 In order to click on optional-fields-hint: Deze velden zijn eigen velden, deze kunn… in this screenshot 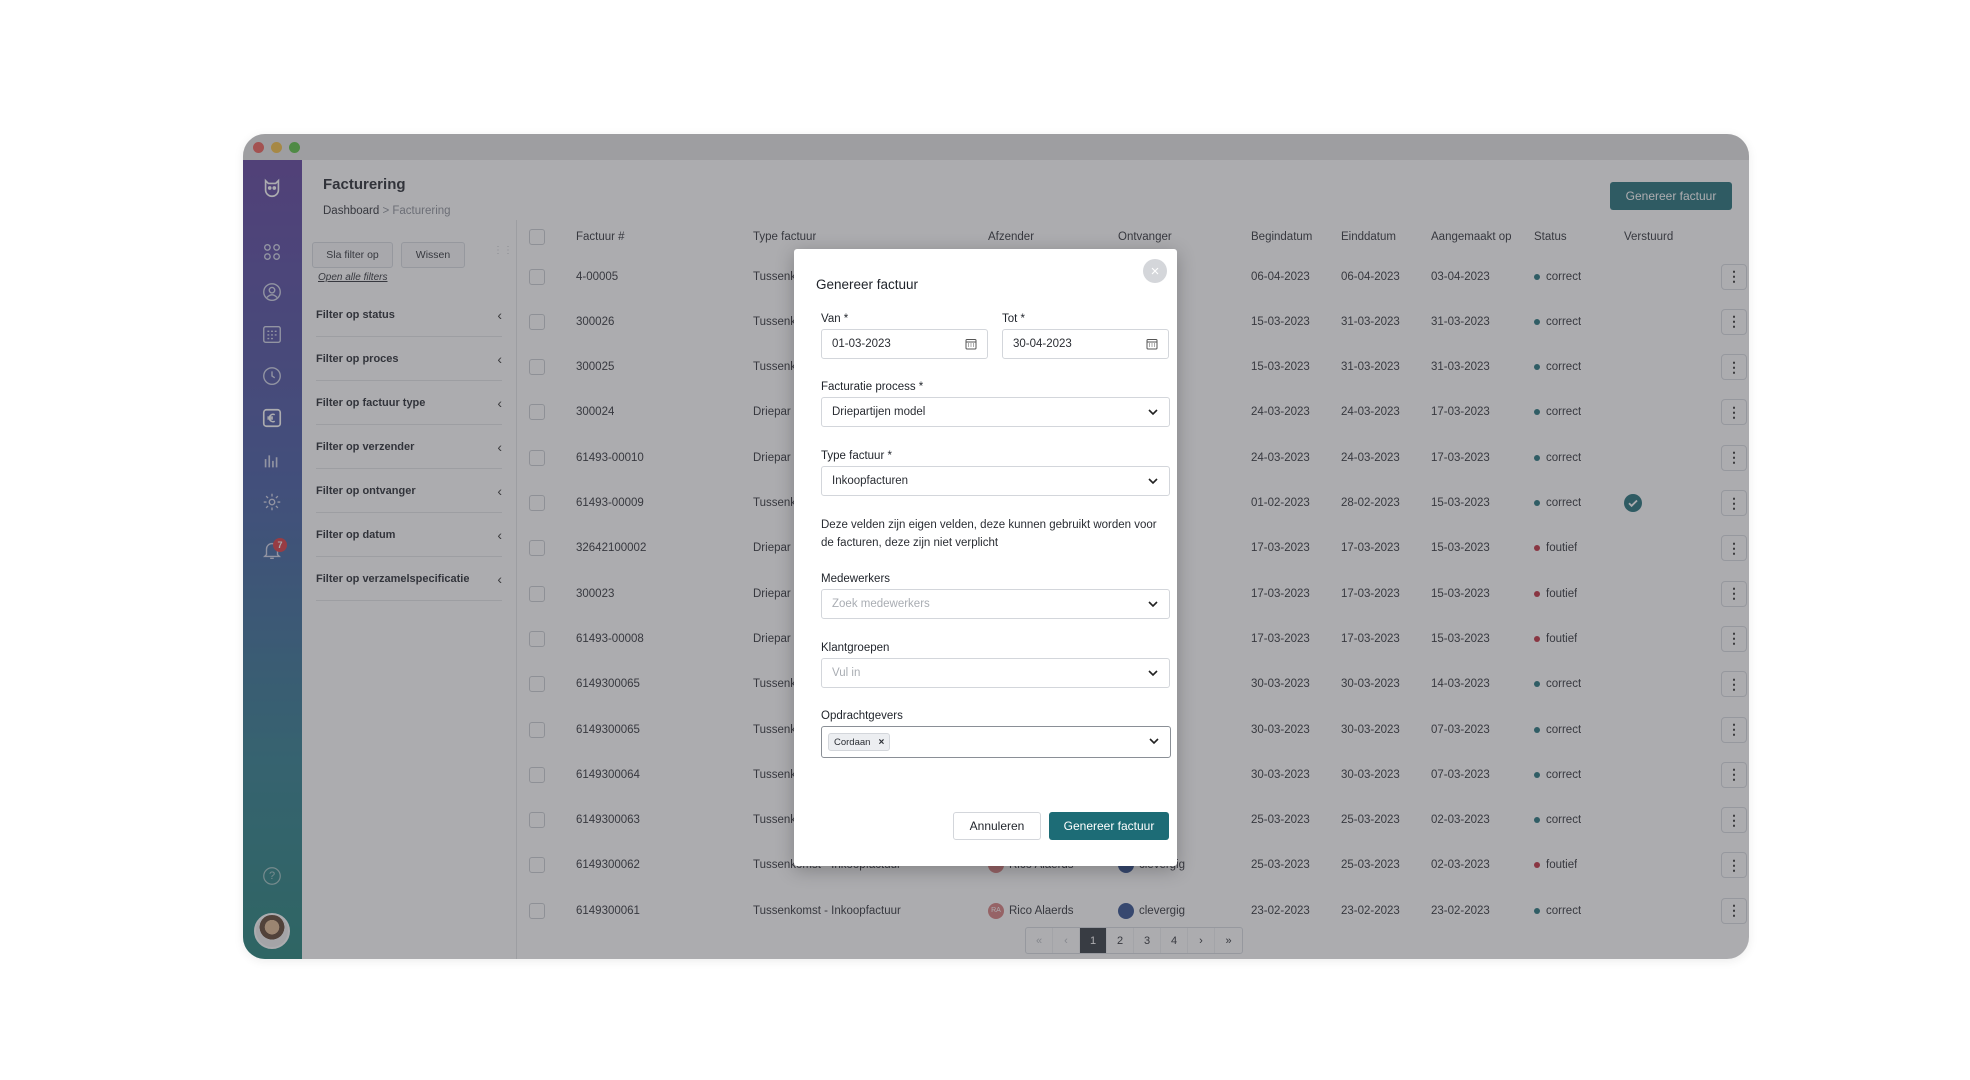, I will do `click(989, 534)`.